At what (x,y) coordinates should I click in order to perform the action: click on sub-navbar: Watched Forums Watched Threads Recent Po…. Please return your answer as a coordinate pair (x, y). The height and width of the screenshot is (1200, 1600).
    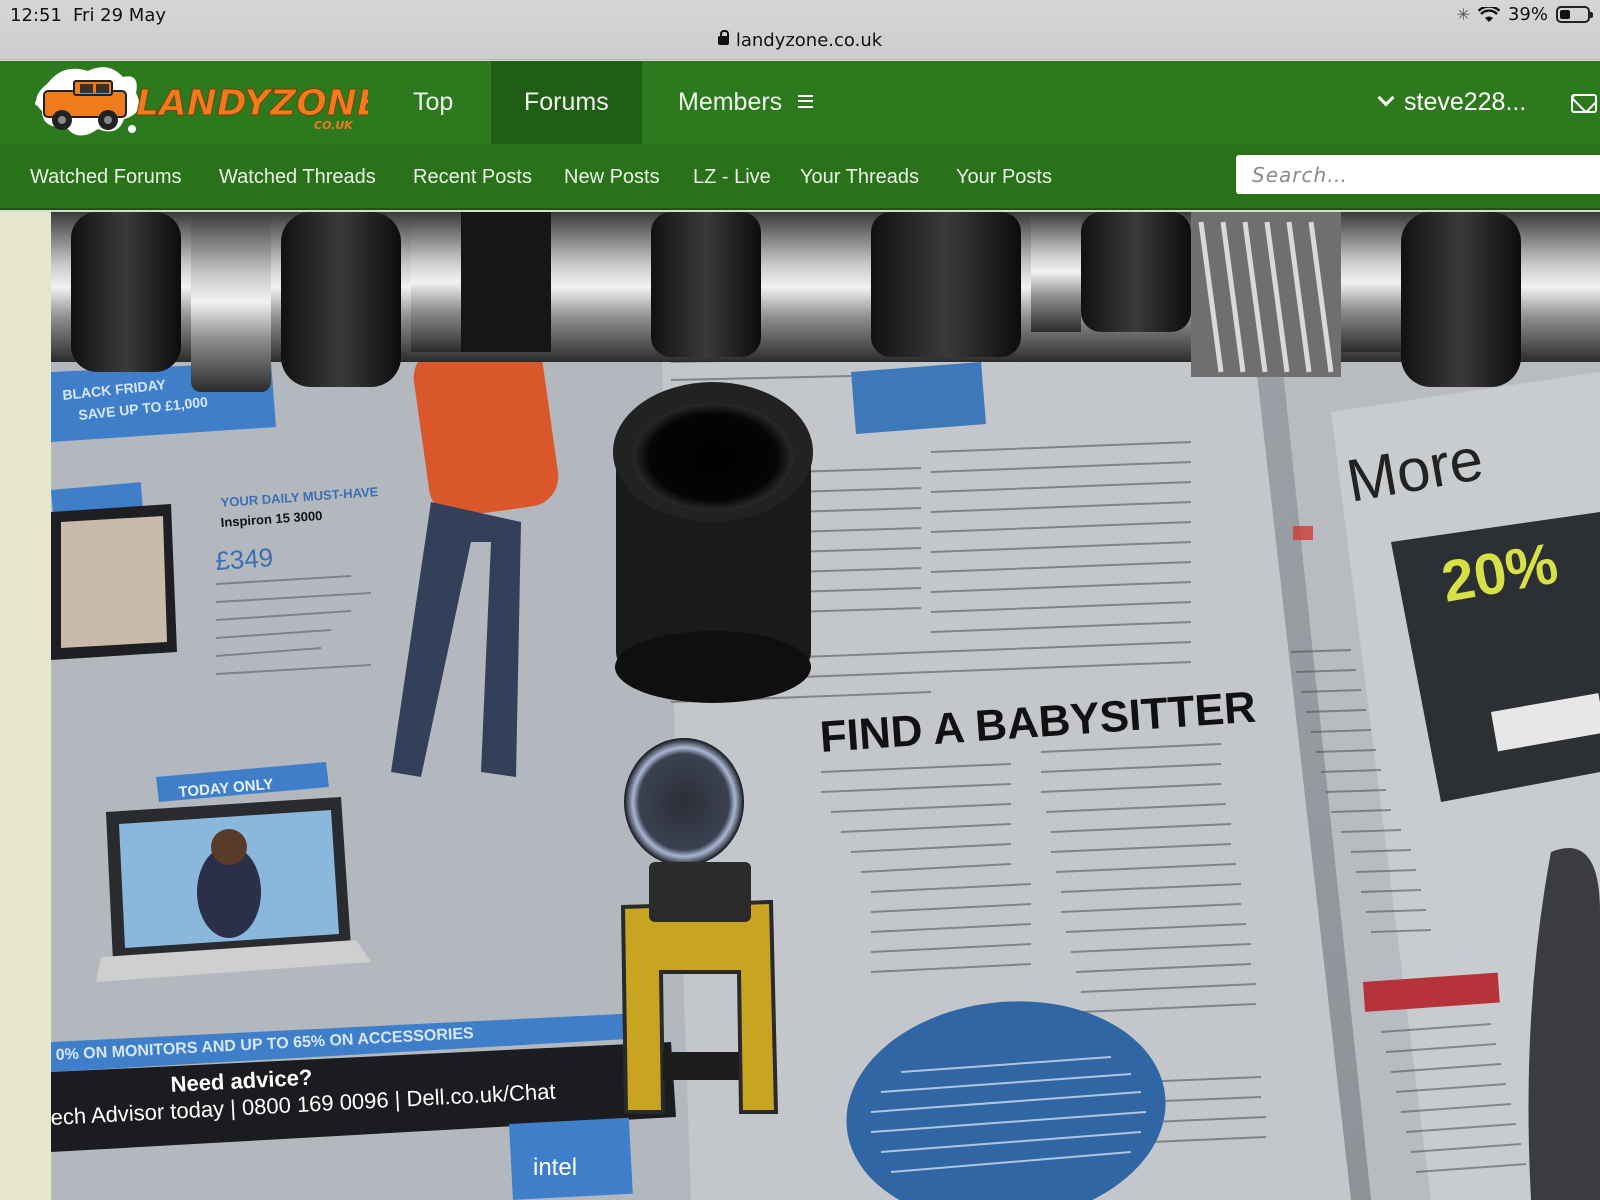
    Looking at the image, I should click on (800, 177).